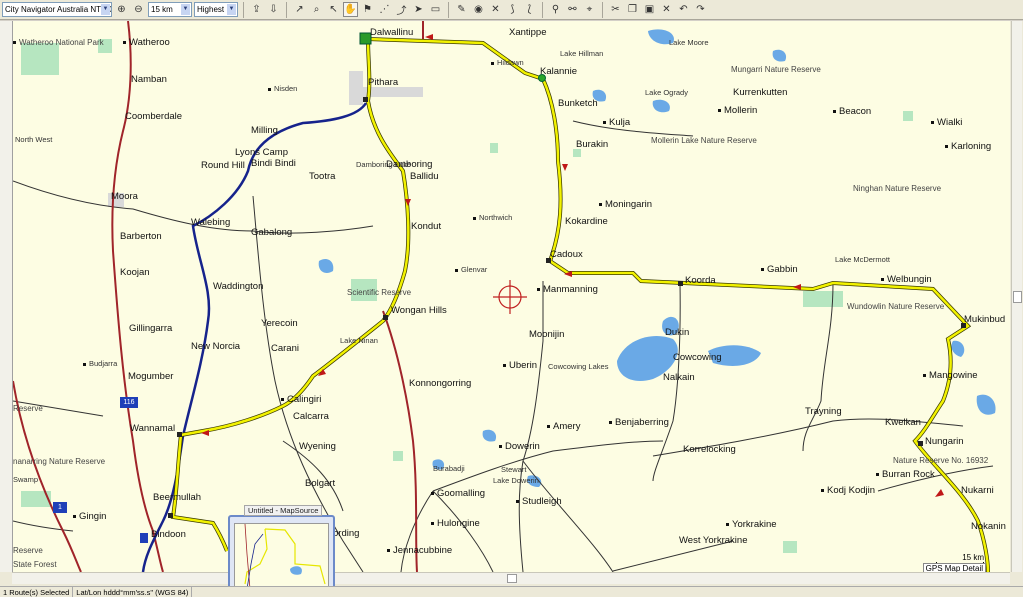 The height and width of the screenshot is (597, 1023). What do you see at coordinates (823, 411) in the screenshot?
I see `place-label: Trayning` at bounding box center [823, 411].